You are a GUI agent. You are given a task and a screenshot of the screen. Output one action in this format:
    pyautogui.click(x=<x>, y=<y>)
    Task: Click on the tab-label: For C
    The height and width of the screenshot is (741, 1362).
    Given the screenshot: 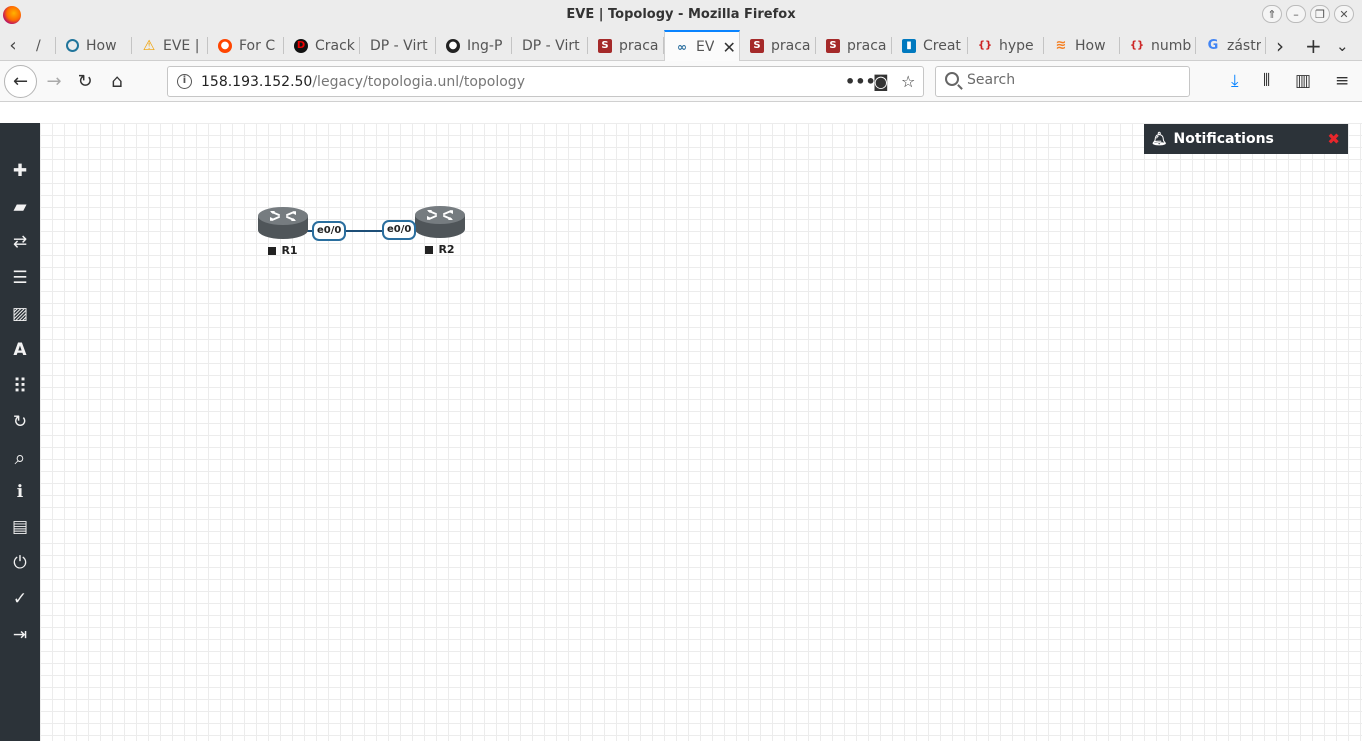 What is the action you would take?
    pyautogui.click(x=257, y=45)
    